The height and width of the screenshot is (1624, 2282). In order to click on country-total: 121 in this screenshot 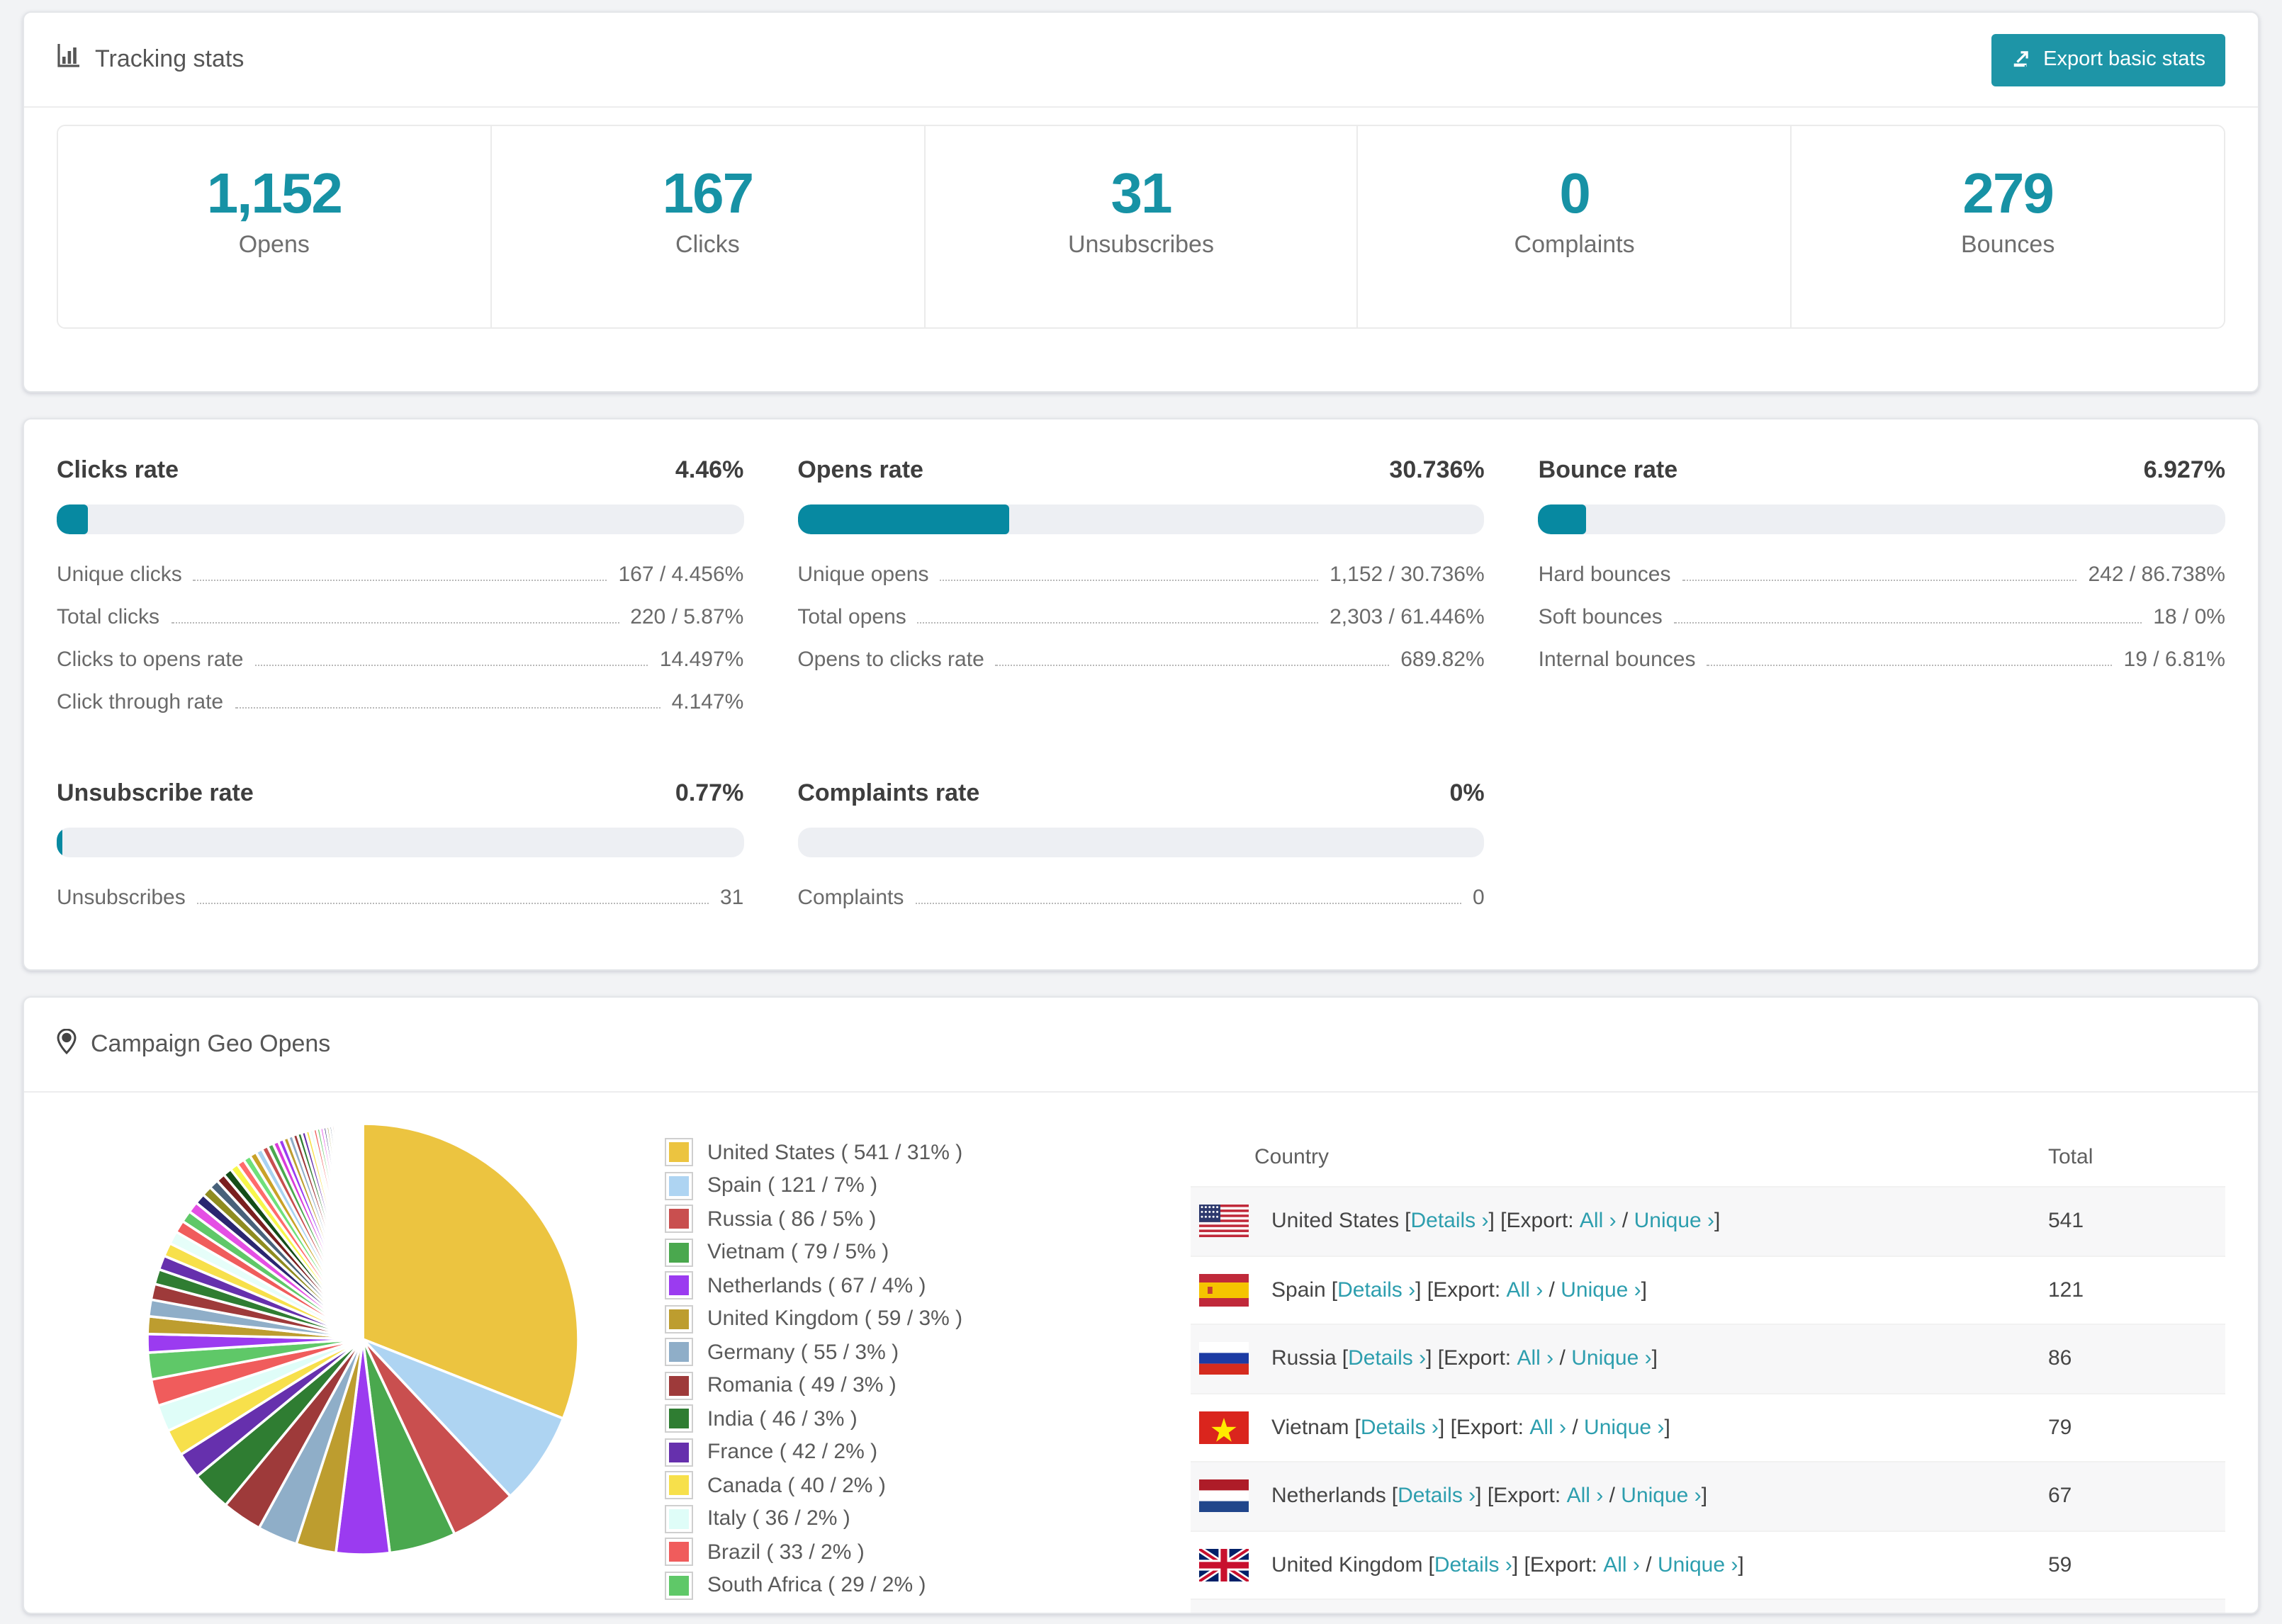, I will do `click(2066, 1290)`.